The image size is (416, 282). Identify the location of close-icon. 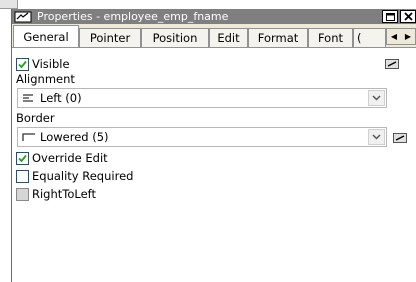
(408, 16).